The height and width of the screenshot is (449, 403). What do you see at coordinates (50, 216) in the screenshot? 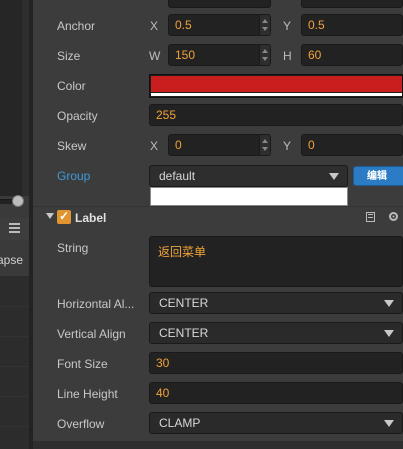
I see `fold-arrow-icon` at bounding box center [50, 216].